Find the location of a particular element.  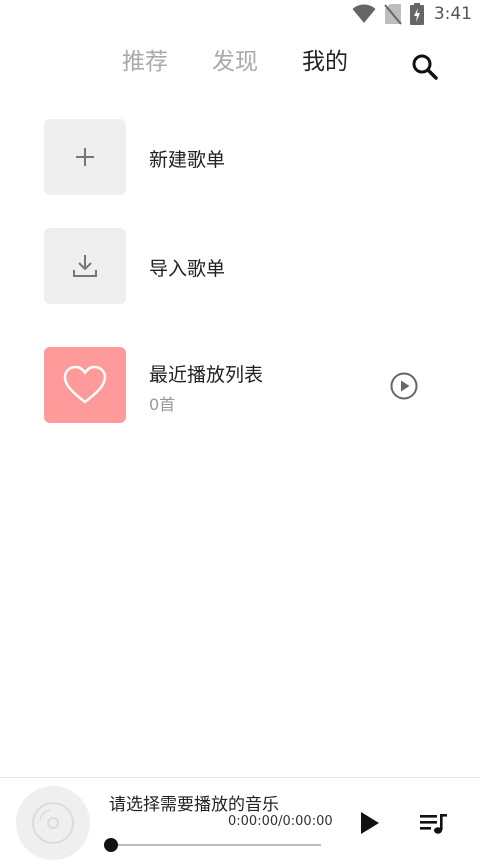

search-icon is located at coordinates (425, 67).